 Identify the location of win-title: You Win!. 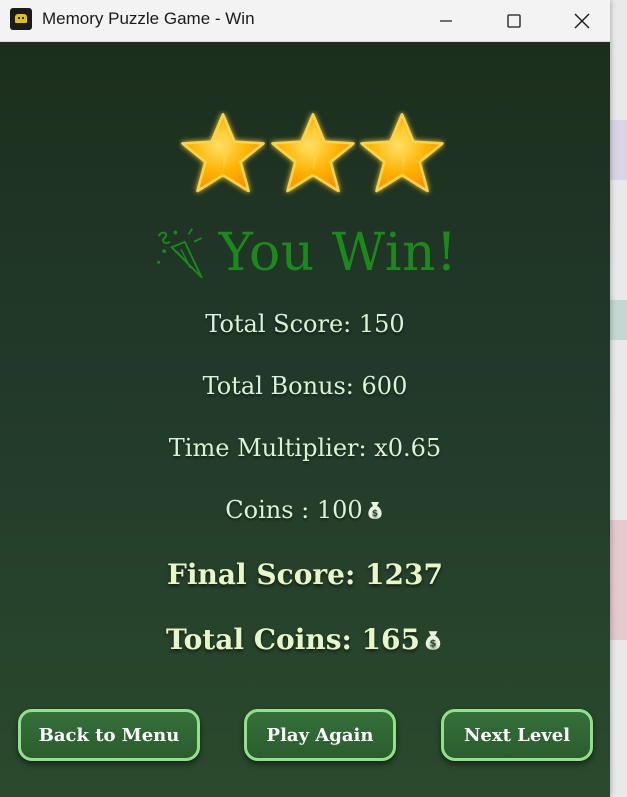
(338, 253).